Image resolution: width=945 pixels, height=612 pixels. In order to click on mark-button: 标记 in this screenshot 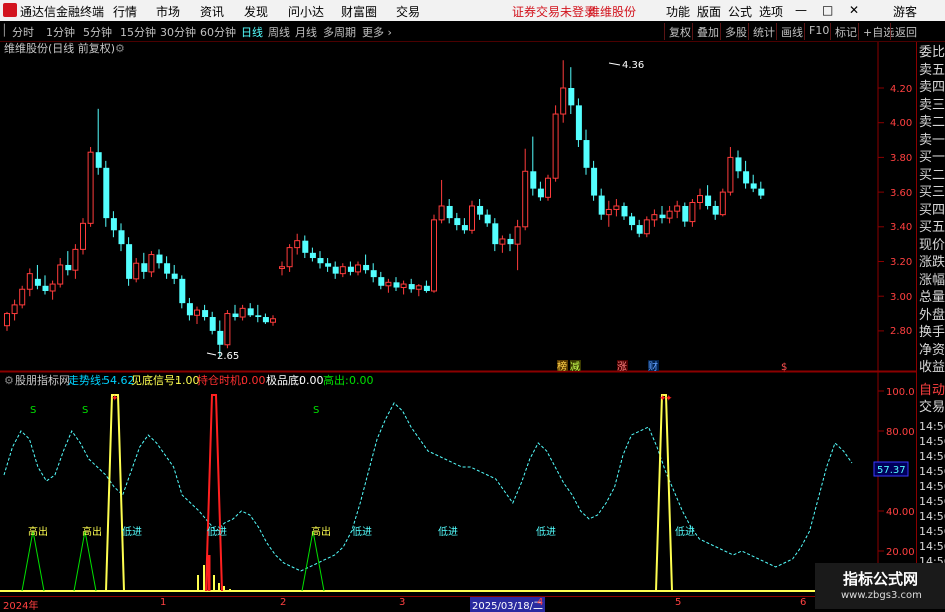, I will do `click(845, 31)`.